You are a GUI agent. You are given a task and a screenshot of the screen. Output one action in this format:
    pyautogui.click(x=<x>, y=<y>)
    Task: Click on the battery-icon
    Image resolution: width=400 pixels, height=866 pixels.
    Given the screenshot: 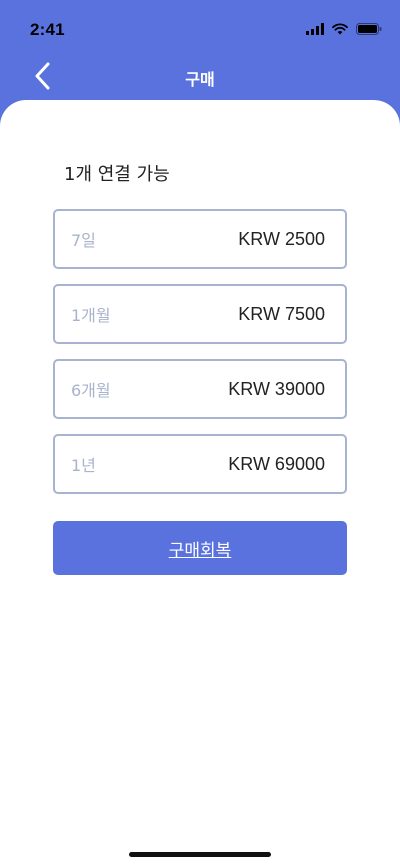 What is the action you would take?
    pyautogui.click(x=369, y=29)
    